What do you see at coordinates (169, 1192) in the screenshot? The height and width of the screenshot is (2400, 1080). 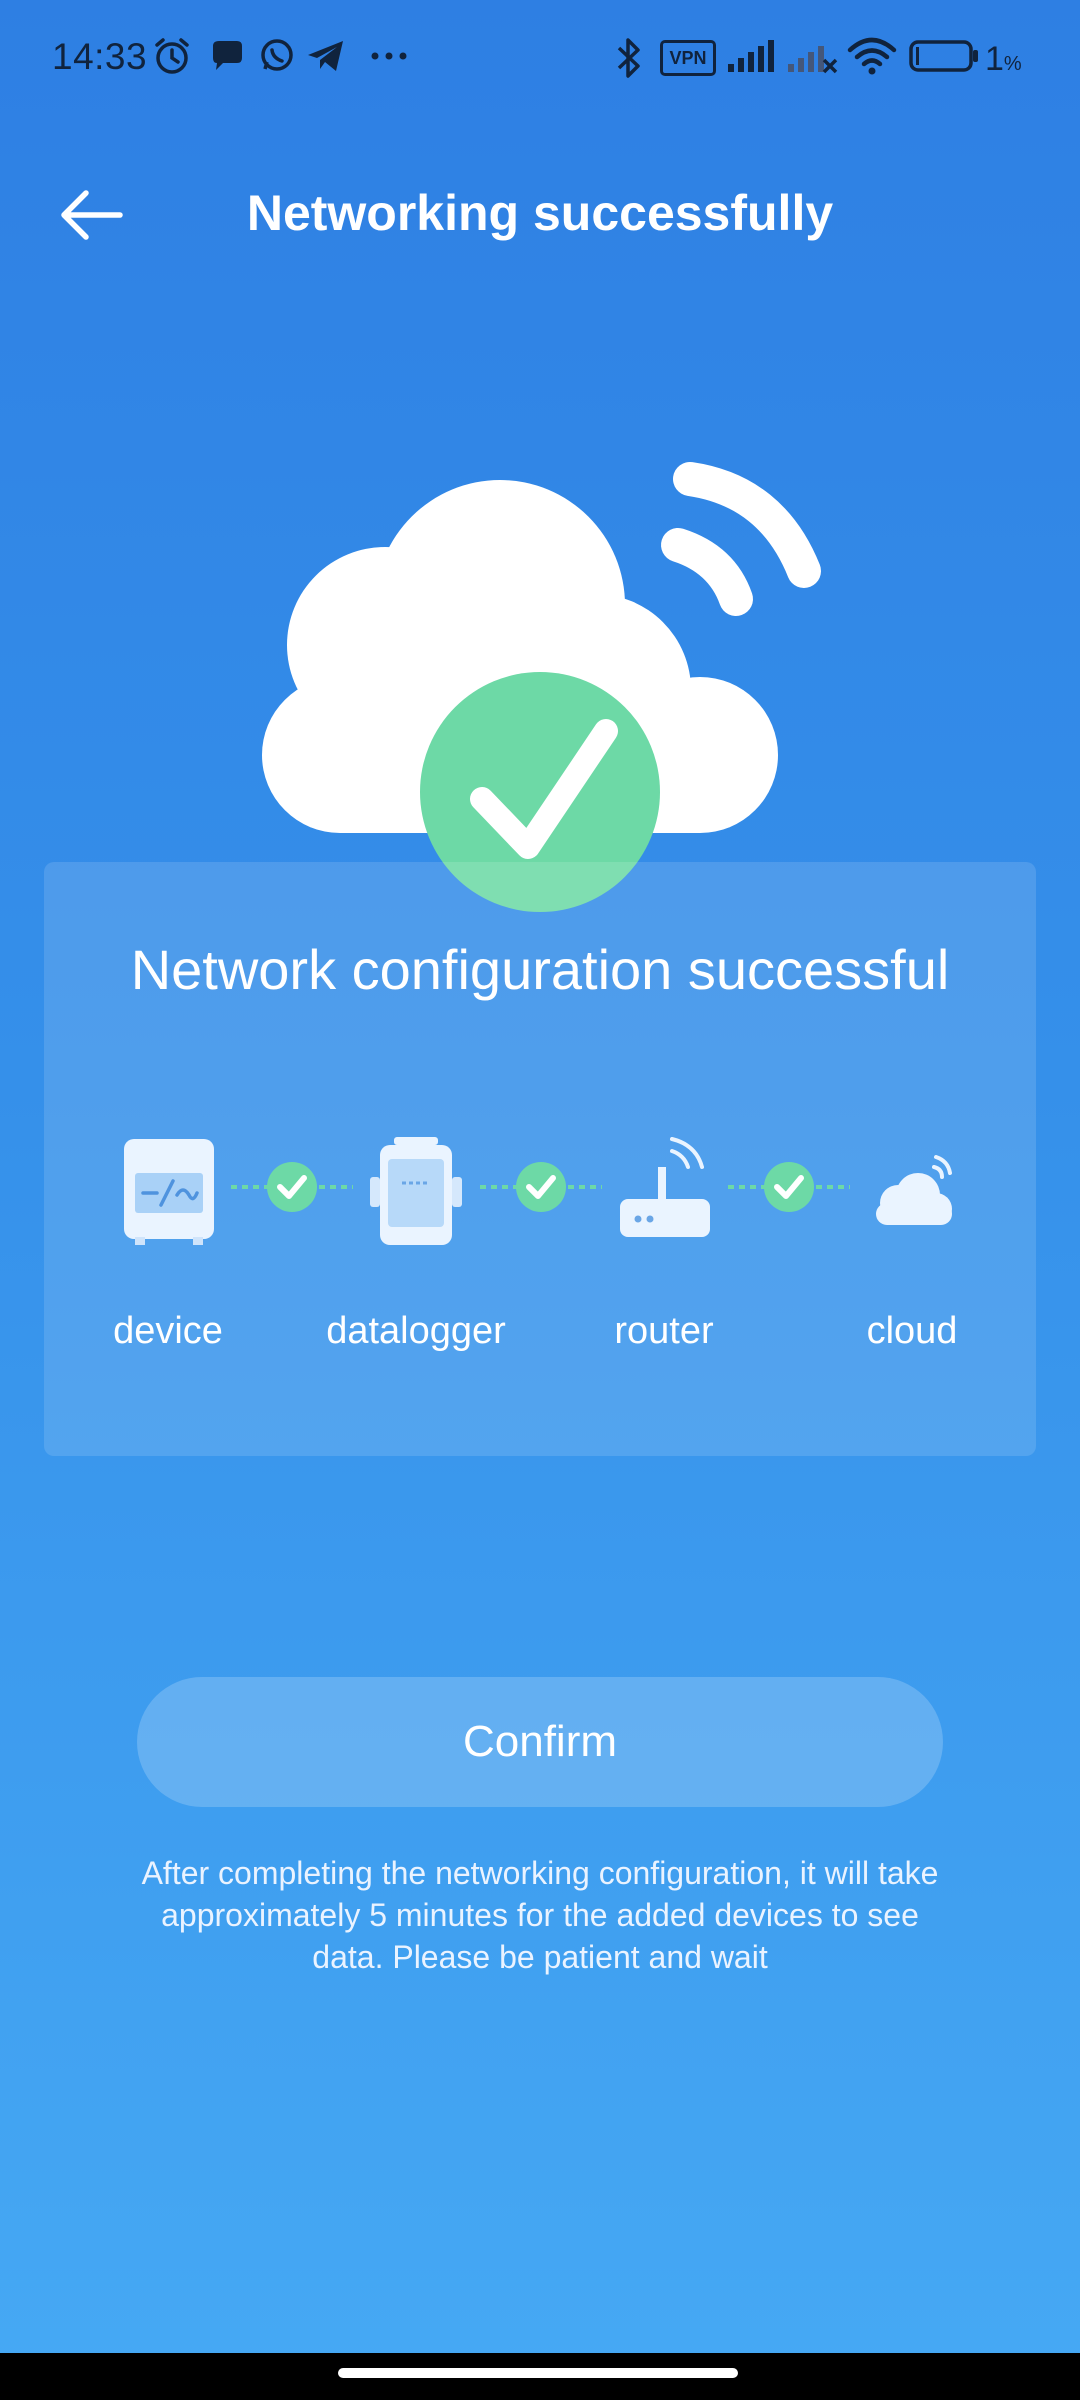 I see `device-icon` at bounding box center [169, 1192].